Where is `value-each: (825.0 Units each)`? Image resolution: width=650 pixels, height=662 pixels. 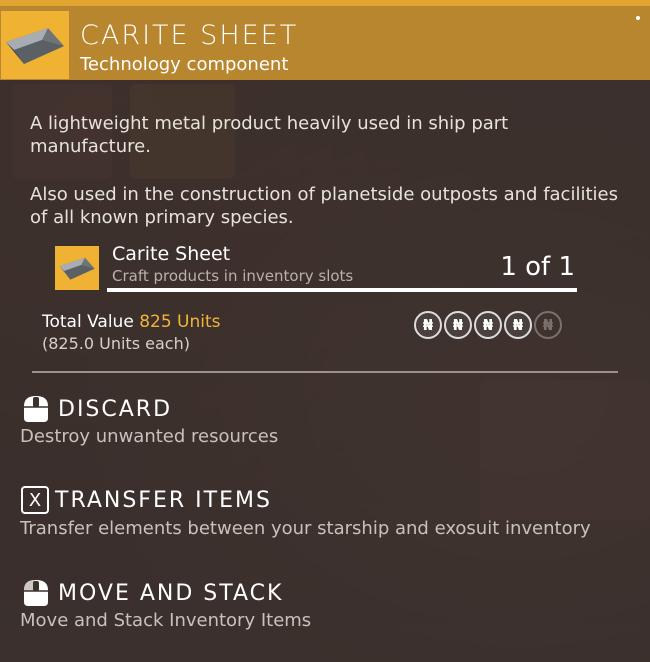
value-each: (825.0 Units each) is located at coordinates (116, 343).